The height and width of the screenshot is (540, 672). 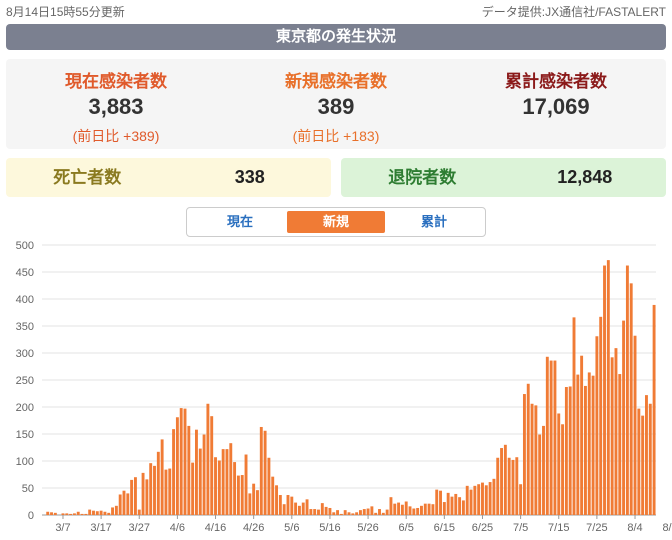 What do you see at coordinates (556, 93) in the screenshot?
I see `stat-total: 累計感染者数 17,069` at bounding box center [556, 93].